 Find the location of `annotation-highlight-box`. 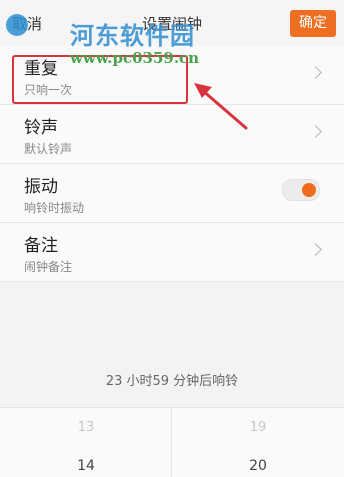

annotation-highlight-box is located at coordinates (100, 79).